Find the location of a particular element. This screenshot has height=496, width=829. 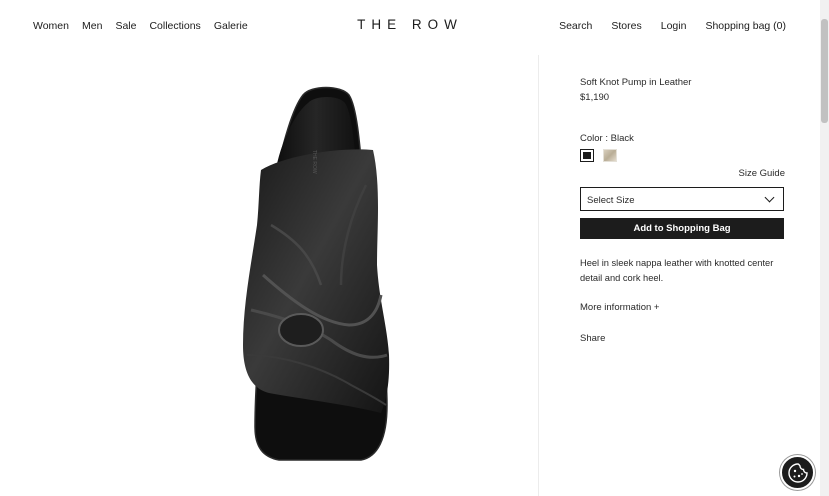

utility-nav: Search Stores Login Shopping bag (0) is located at coordinates (672, 26).